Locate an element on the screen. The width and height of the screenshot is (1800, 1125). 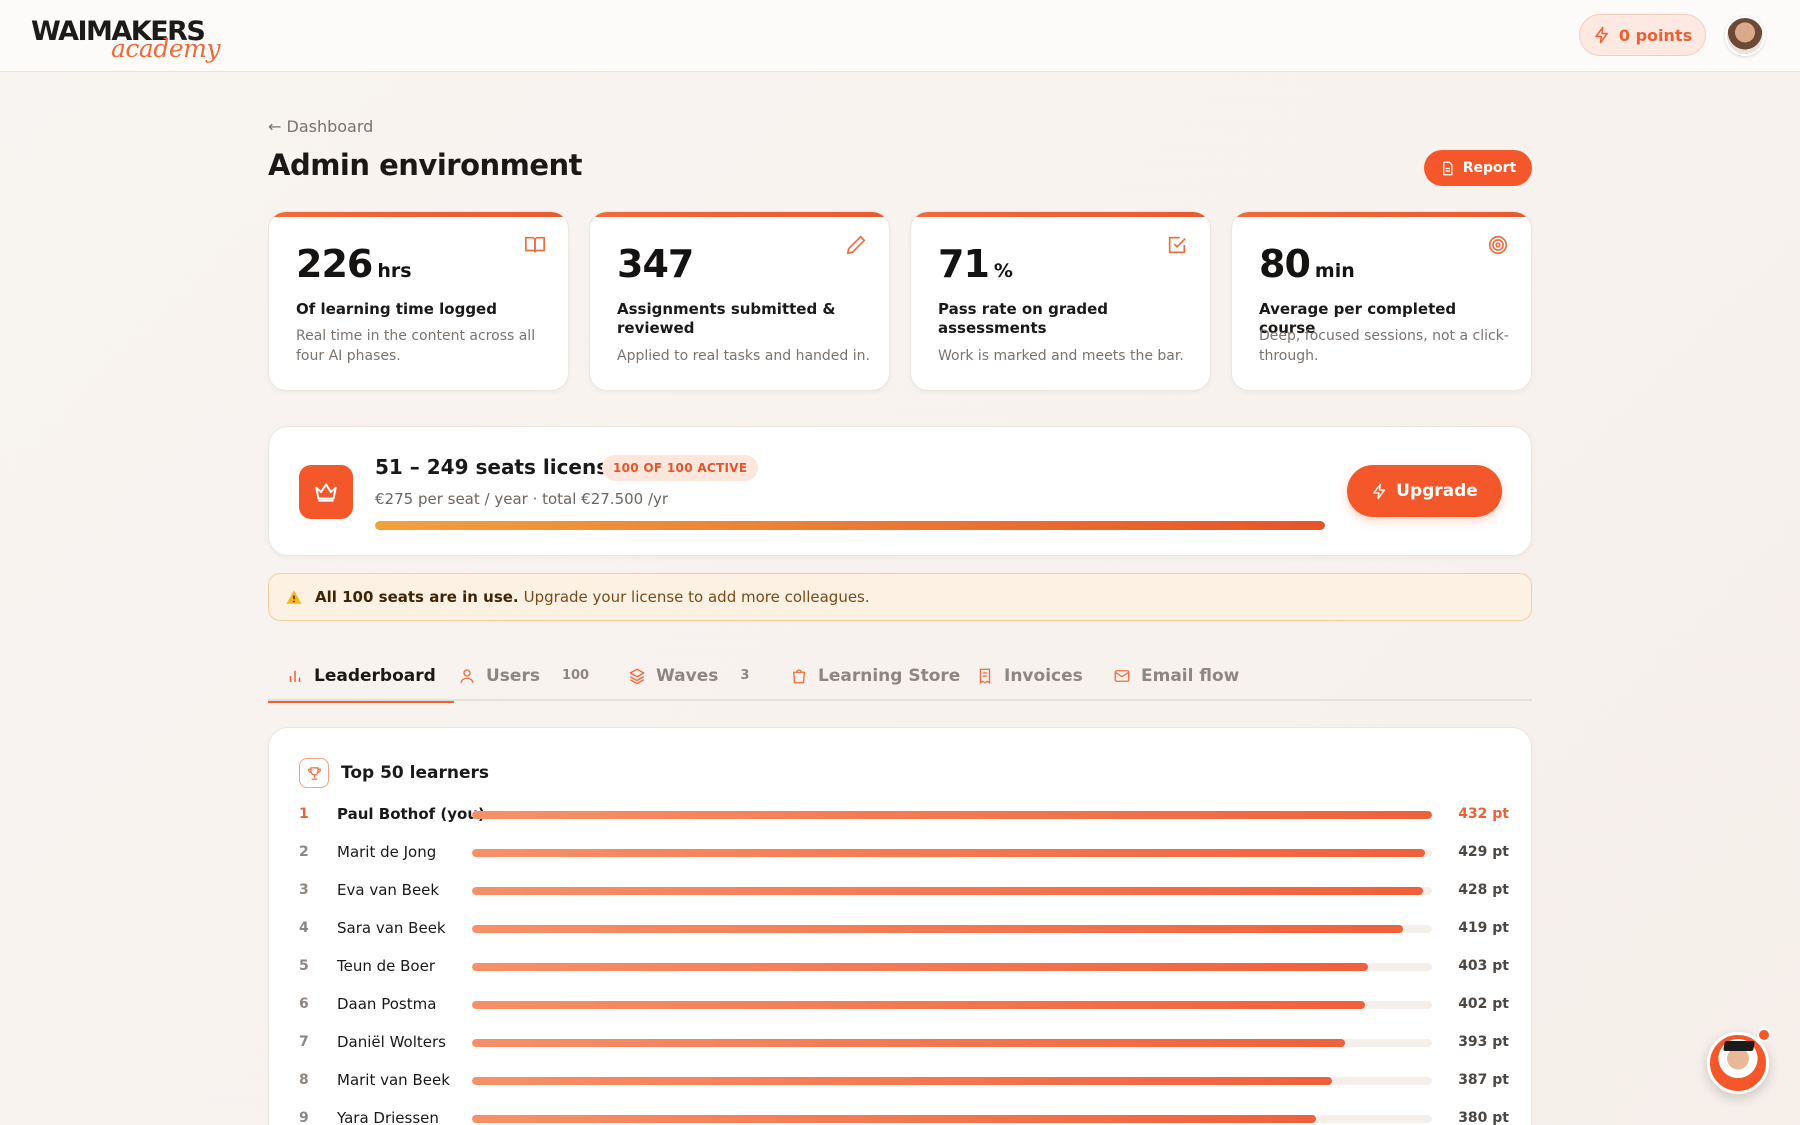
row-rank: 1 is located at coordinates (304, 814).